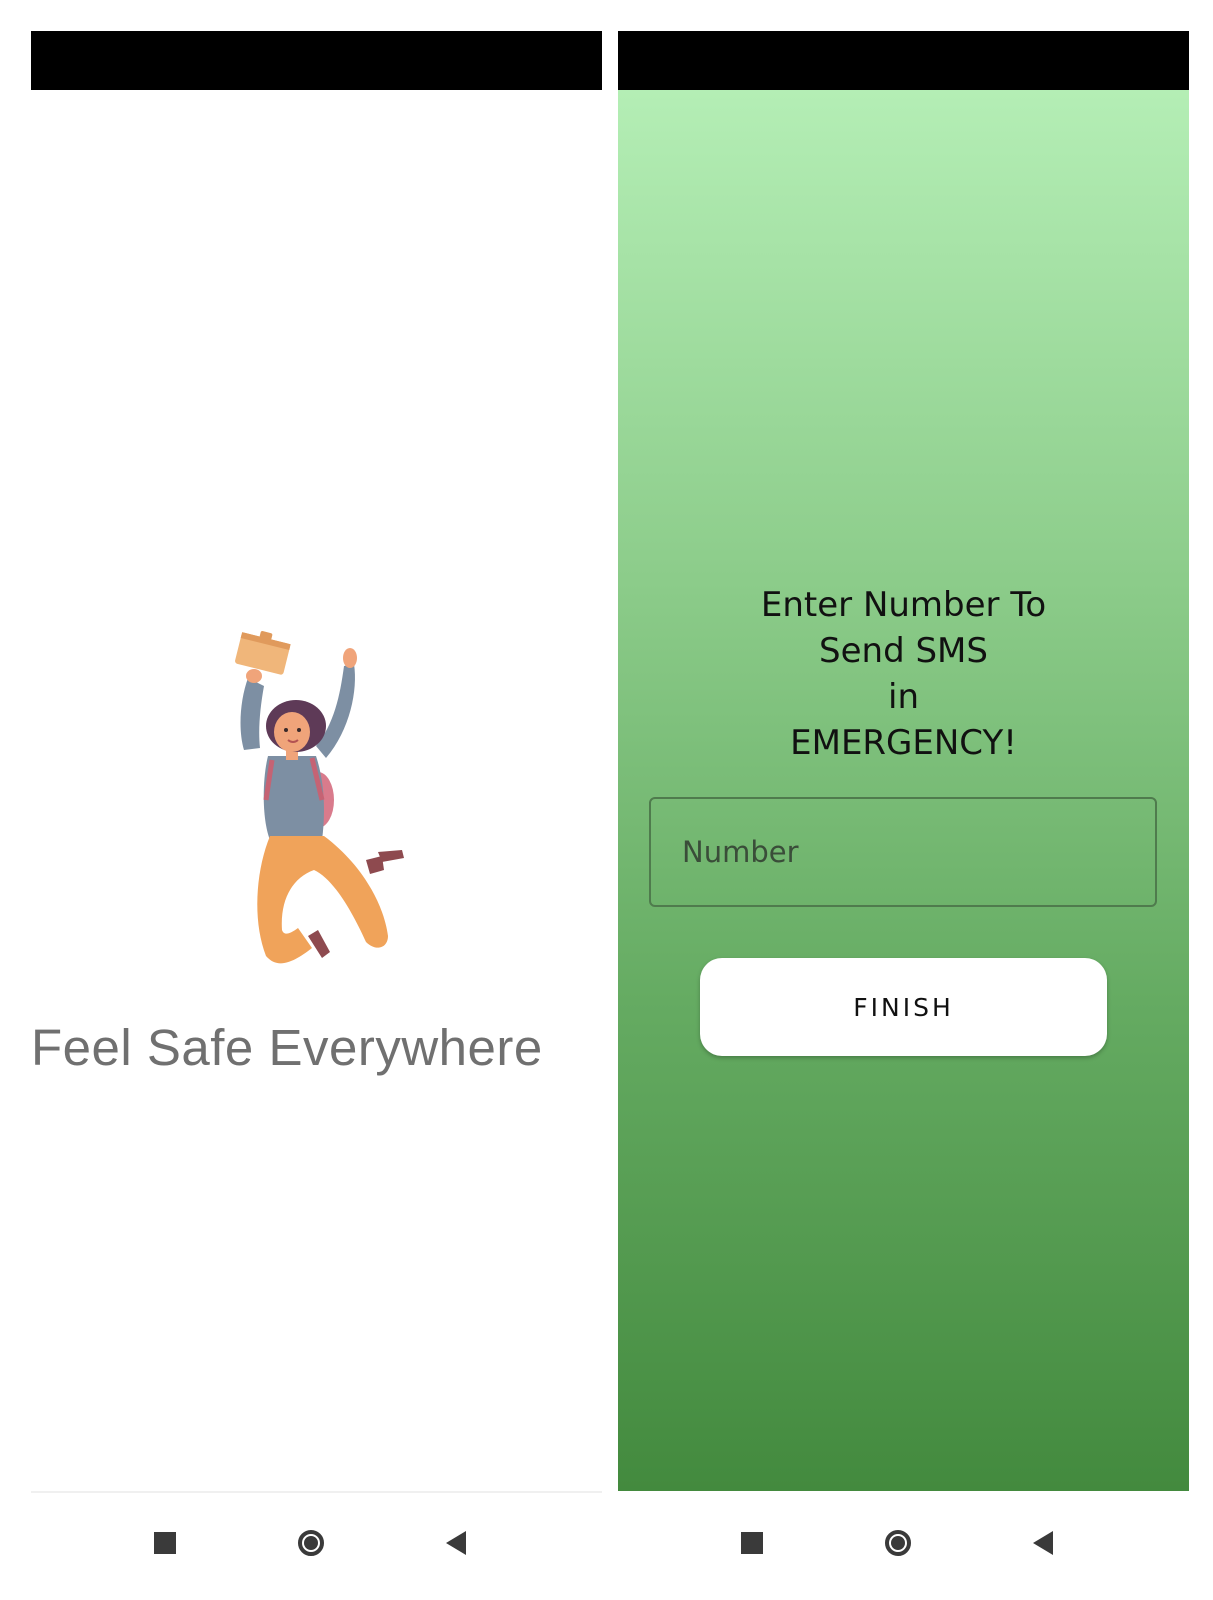  I want to click on finish-button: FINISH, so click(903, 1007).